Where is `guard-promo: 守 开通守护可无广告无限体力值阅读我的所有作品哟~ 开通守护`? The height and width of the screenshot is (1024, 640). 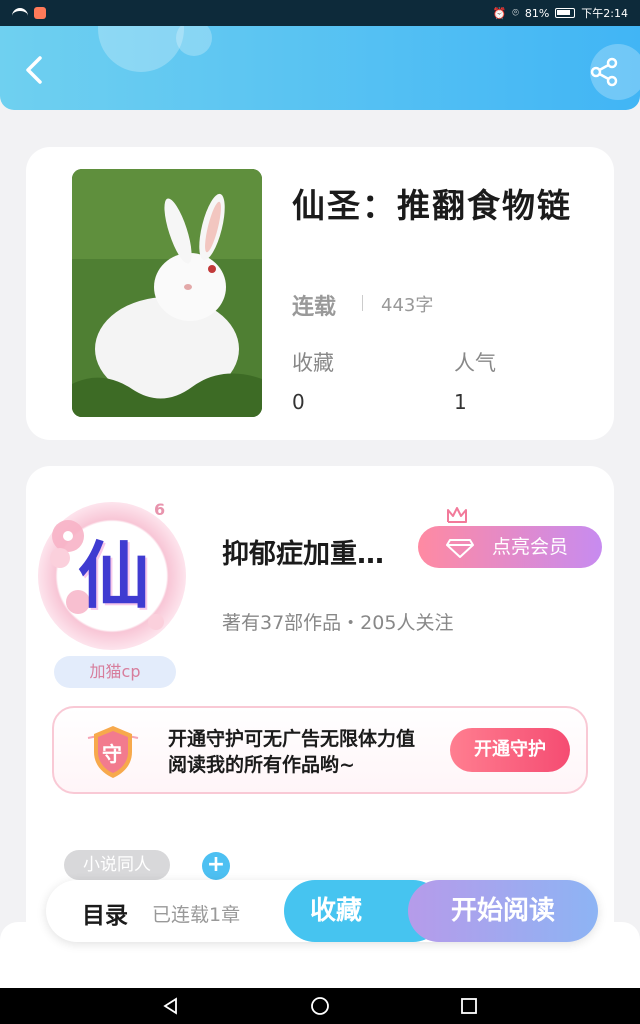 guard-promo: 守 开通守护可无广告无限体力值阅读我的所有作品哟~ 开通守护 is located at coordinates (320, 750).